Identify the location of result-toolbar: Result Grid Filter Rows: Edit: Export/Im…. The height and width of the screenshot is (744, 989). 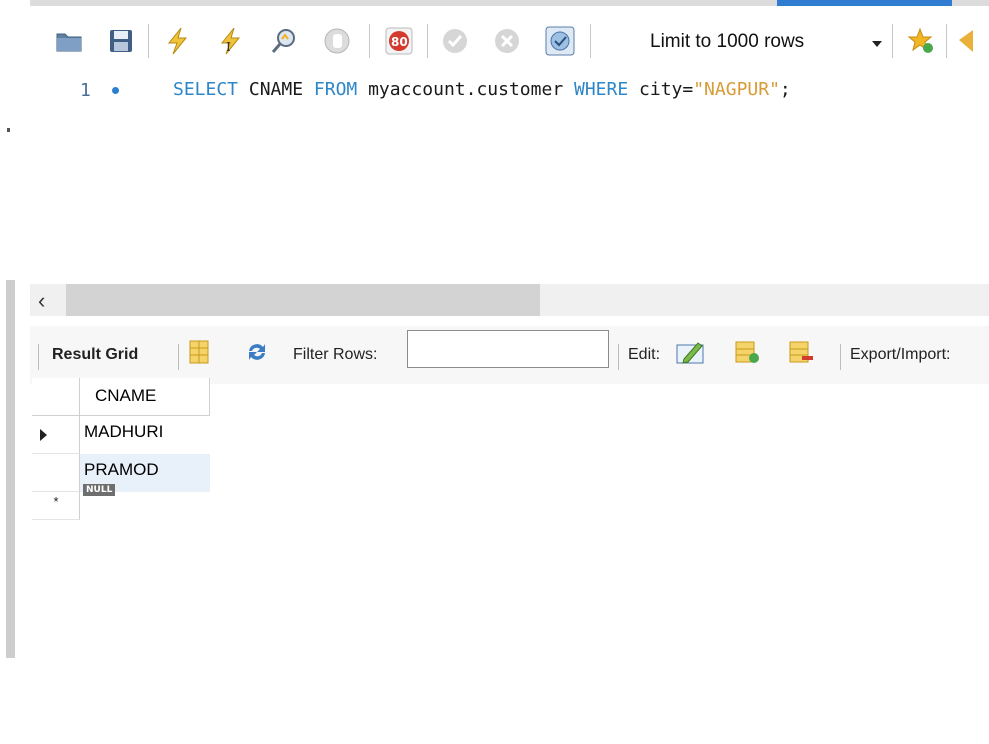
(509, 355).